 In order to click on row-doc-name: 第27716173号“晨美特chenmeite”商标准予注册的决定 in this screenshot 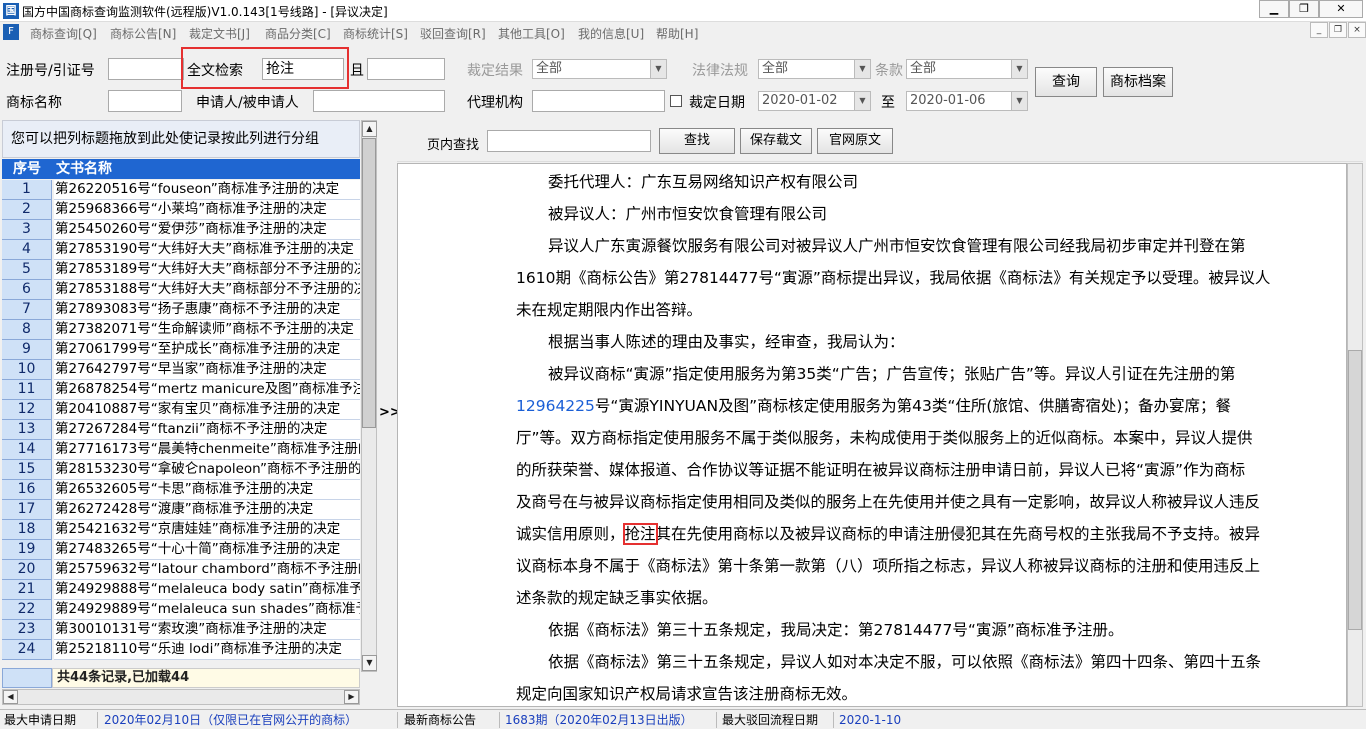, I will do `click(207, 450)`.